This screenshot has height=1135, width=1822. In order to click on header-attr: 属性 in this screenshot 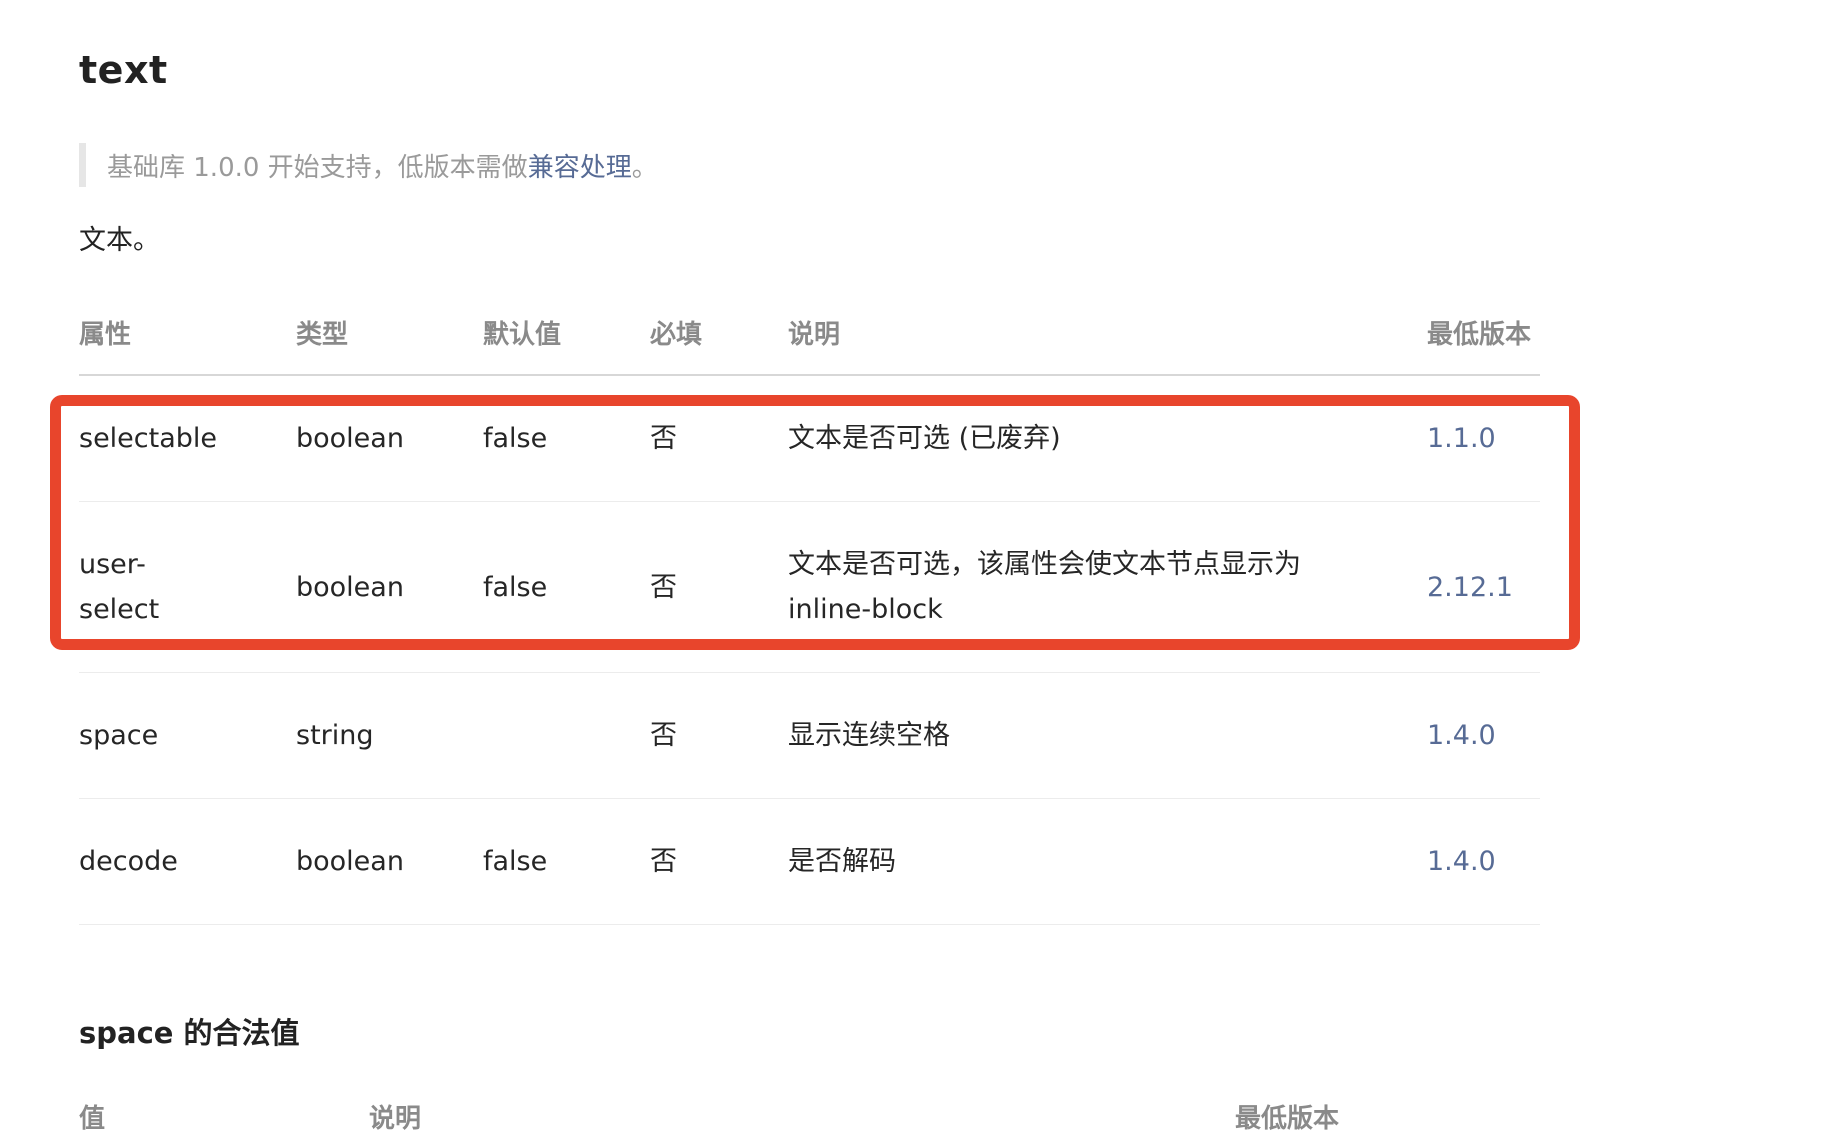, I will do `click(105, 335)`.